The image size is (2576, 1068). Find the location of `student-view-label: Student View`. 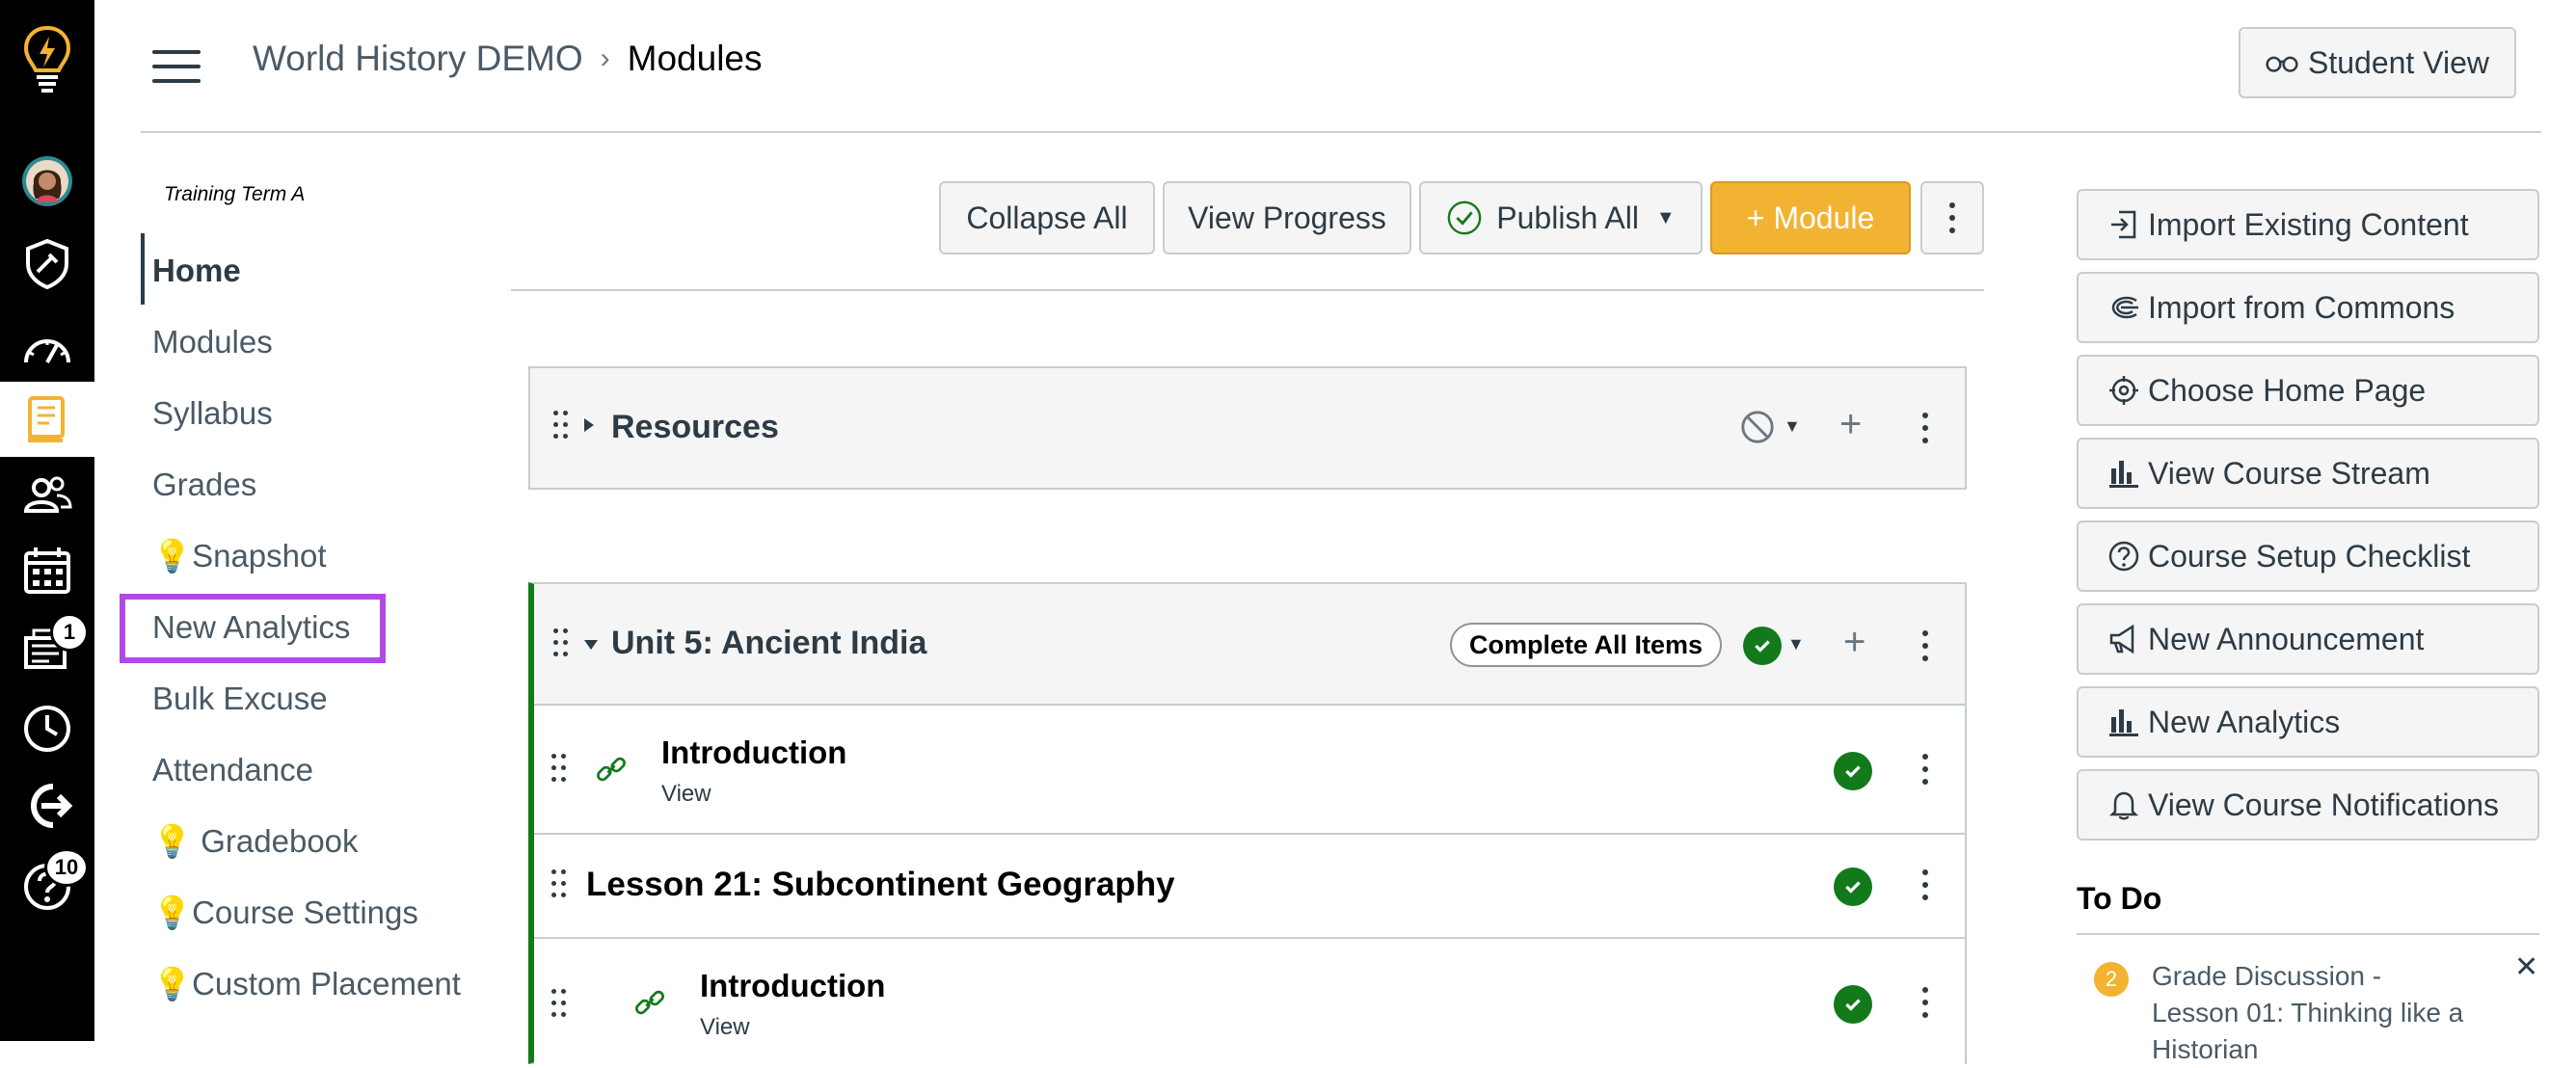

student-view-label: Student View is located at coordinates (2399, 62).